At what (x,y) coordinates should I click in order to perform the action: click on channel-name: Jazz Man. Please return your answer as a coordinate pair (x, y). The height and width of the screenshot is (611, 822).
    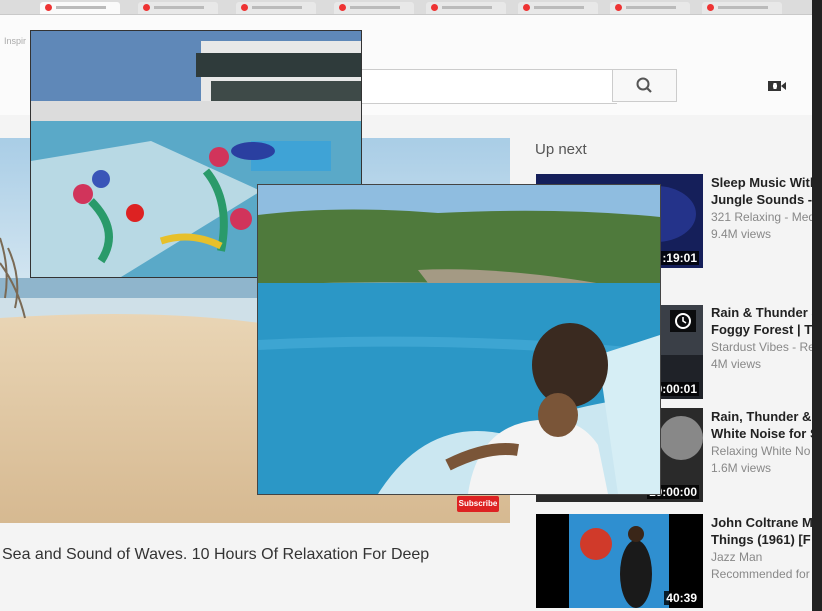
    Looking at the image, I should click on (766, 557).